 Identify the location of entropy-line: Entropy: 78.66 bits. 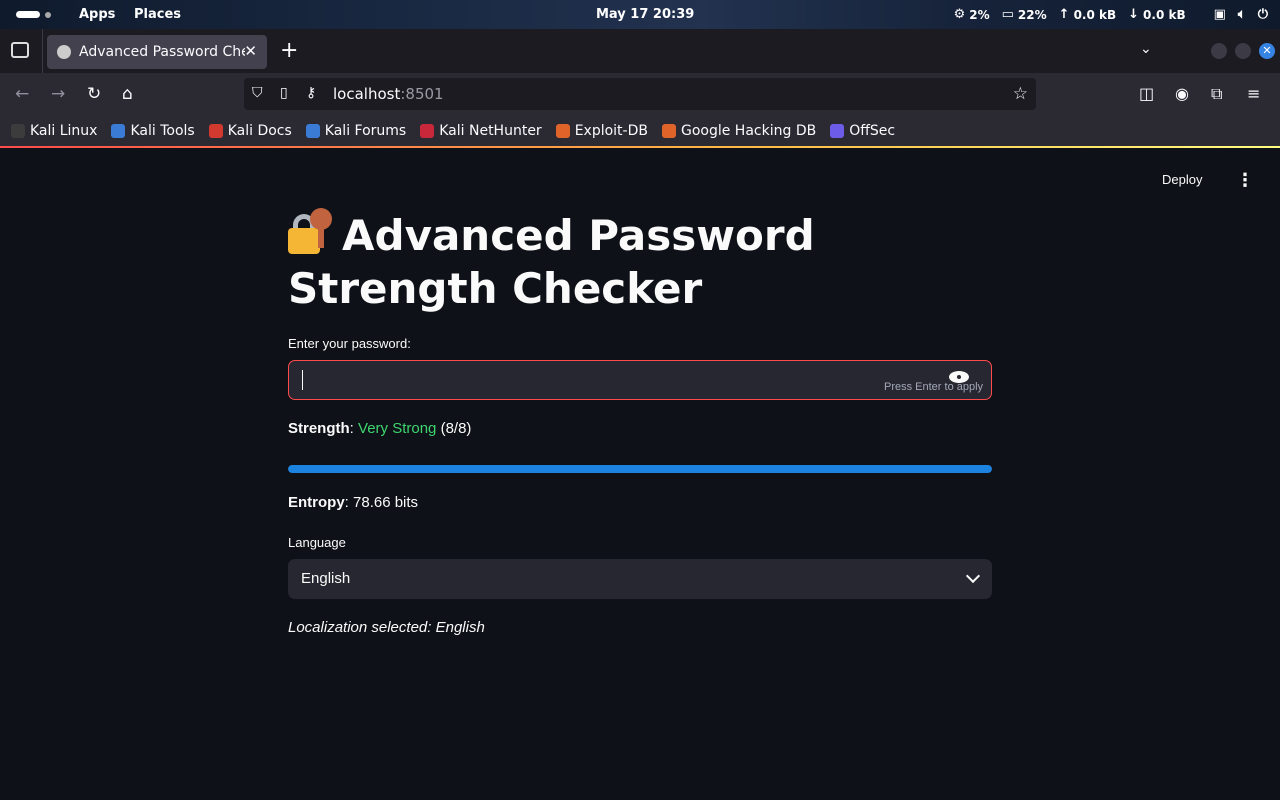
(353, 502).